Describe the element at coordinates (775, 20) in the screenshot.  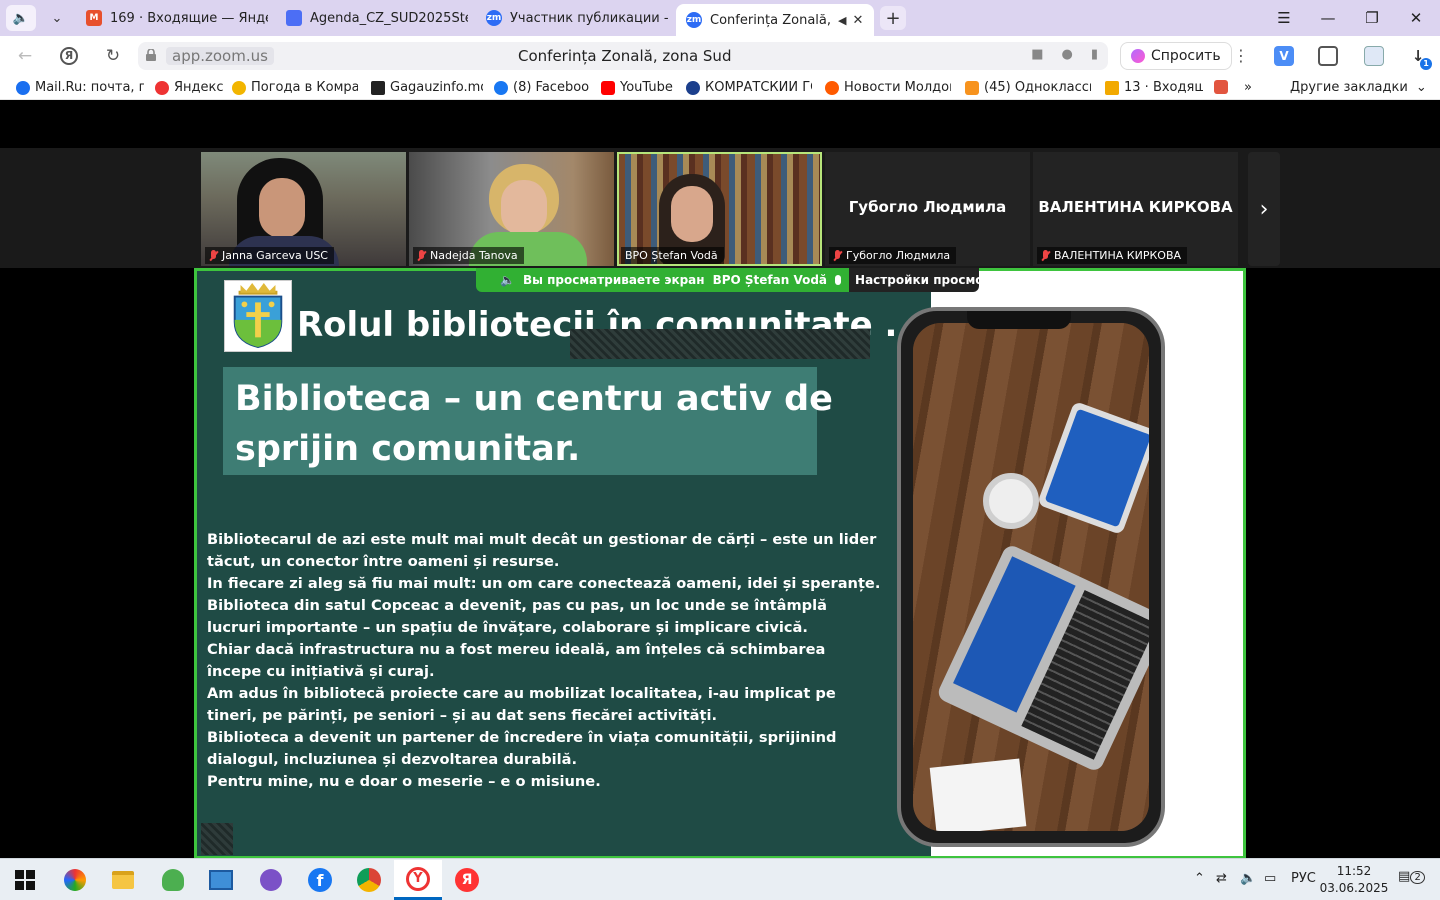
I see `browser-tab-active: zm Conferința Zonală, zo ◀ ✕` at that location.